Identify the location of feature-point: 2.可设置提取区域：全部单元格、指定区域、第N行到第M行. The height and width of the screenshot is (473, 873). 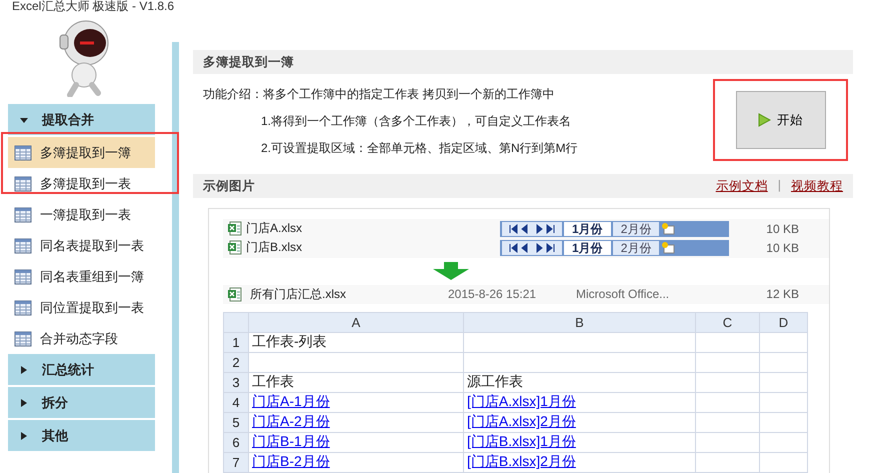
(419, 148).